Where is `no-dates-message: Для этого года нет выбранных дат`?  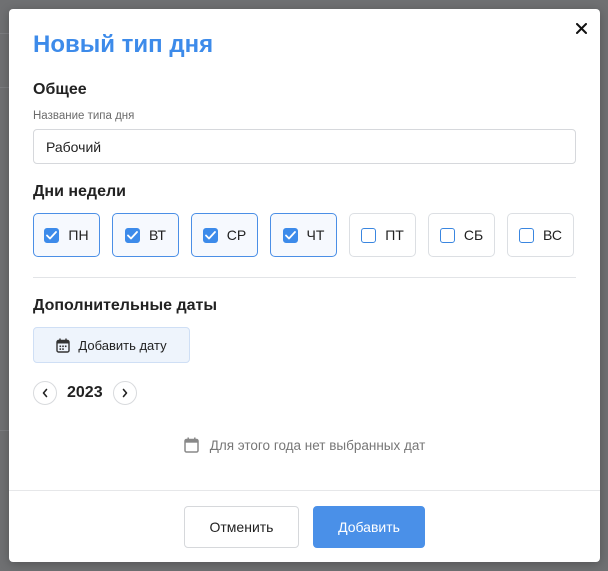
no-dates-message: Для этого года нет выбранных дат is located at coordinates (304, 445).